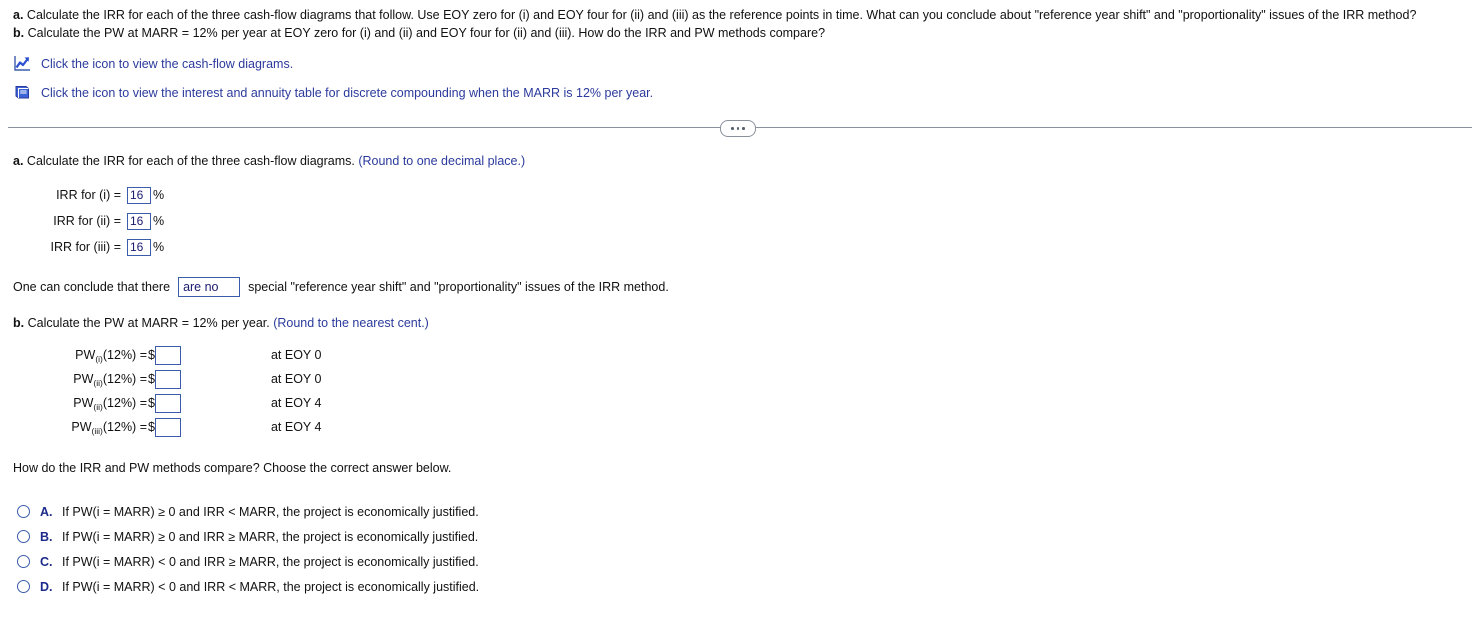  I want to click on radio-icon-b, so click(23, 536).